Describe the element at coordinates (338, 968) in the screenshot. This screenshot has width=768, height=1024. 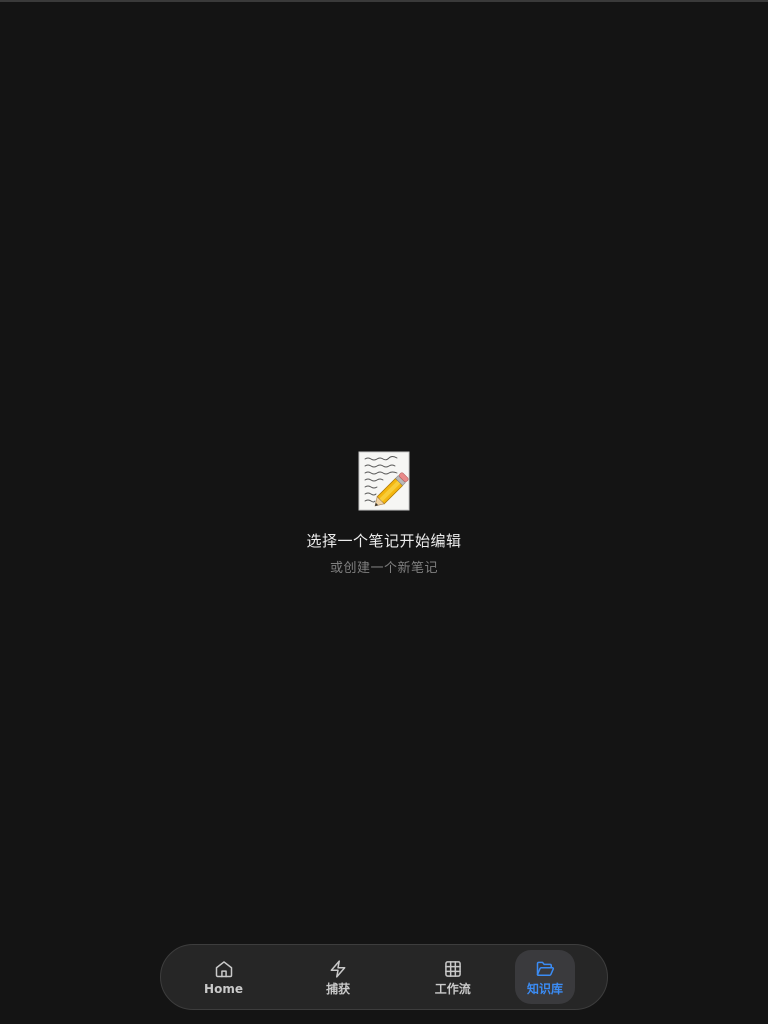
I see `lightning-icon` at that location.